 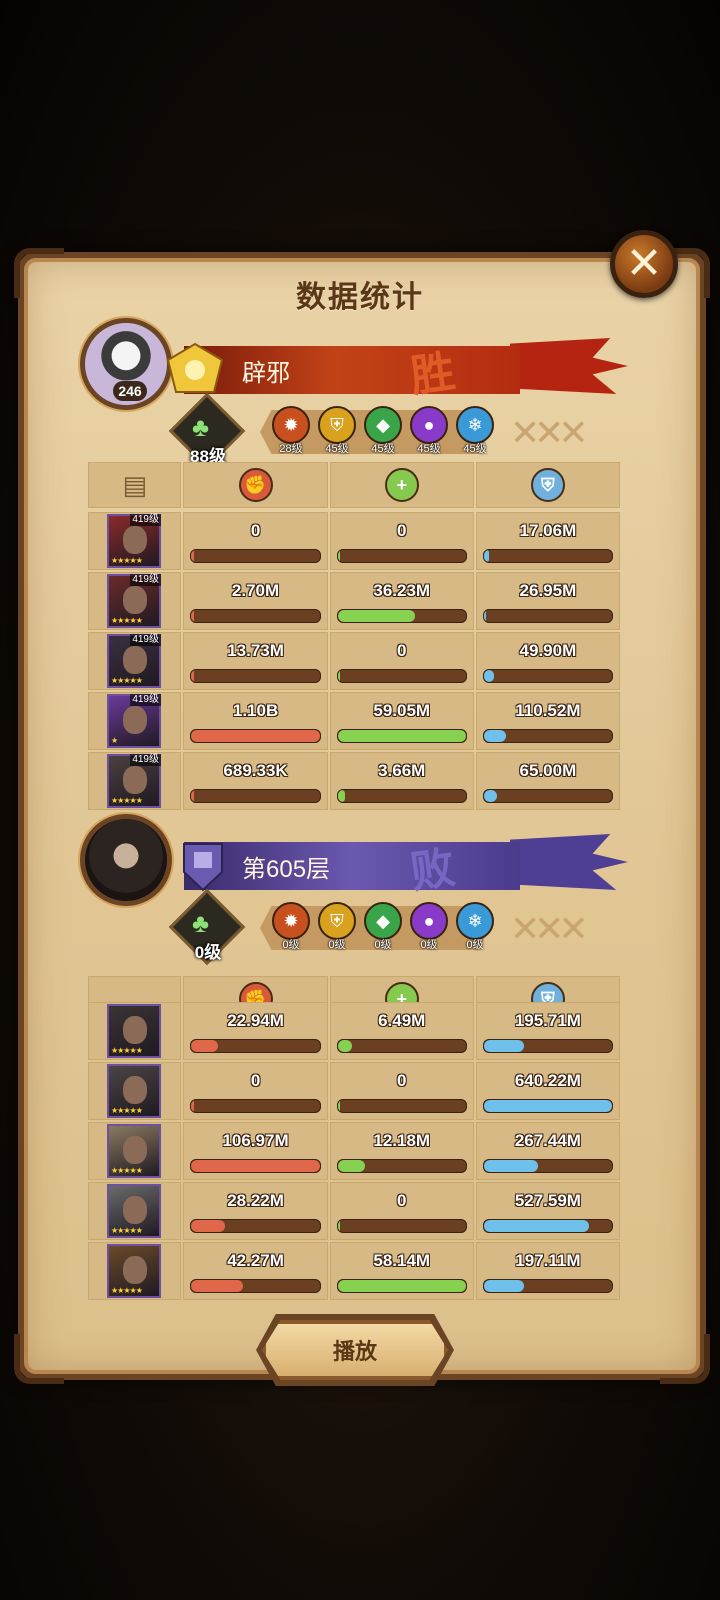 I want to click on damage-cell: 13.73M, so click(x=255, y=661).